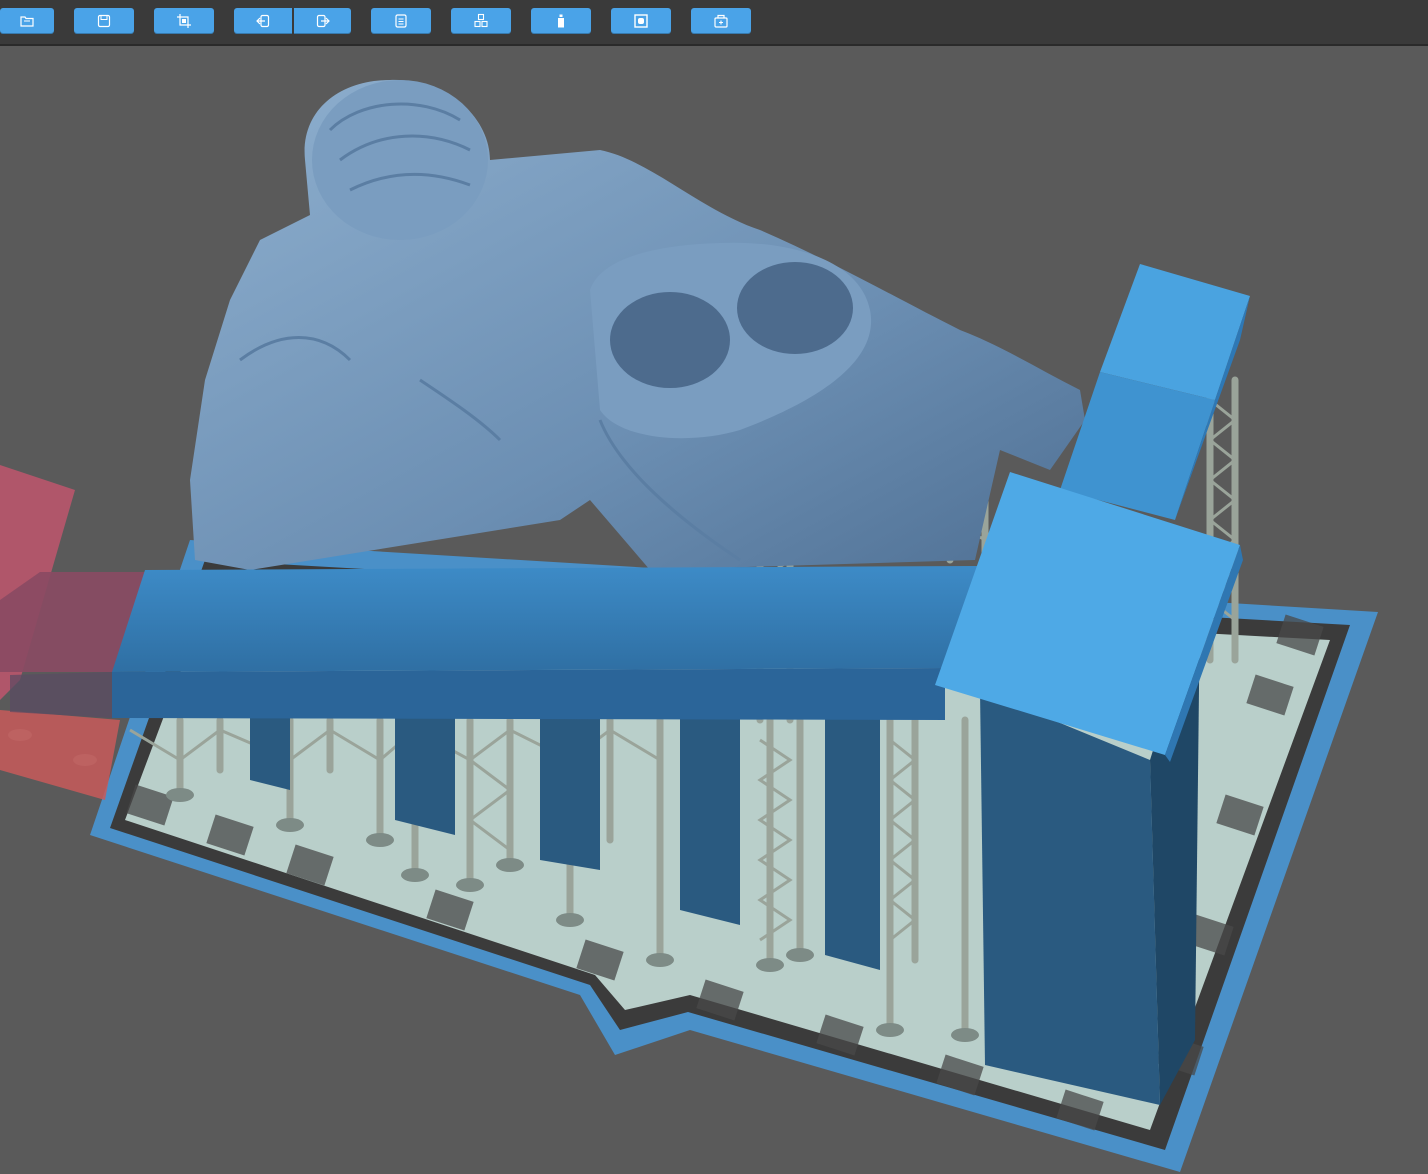 The image size is (1428, 1174). I want to click on export-arrow-icon, so click(323, 21).